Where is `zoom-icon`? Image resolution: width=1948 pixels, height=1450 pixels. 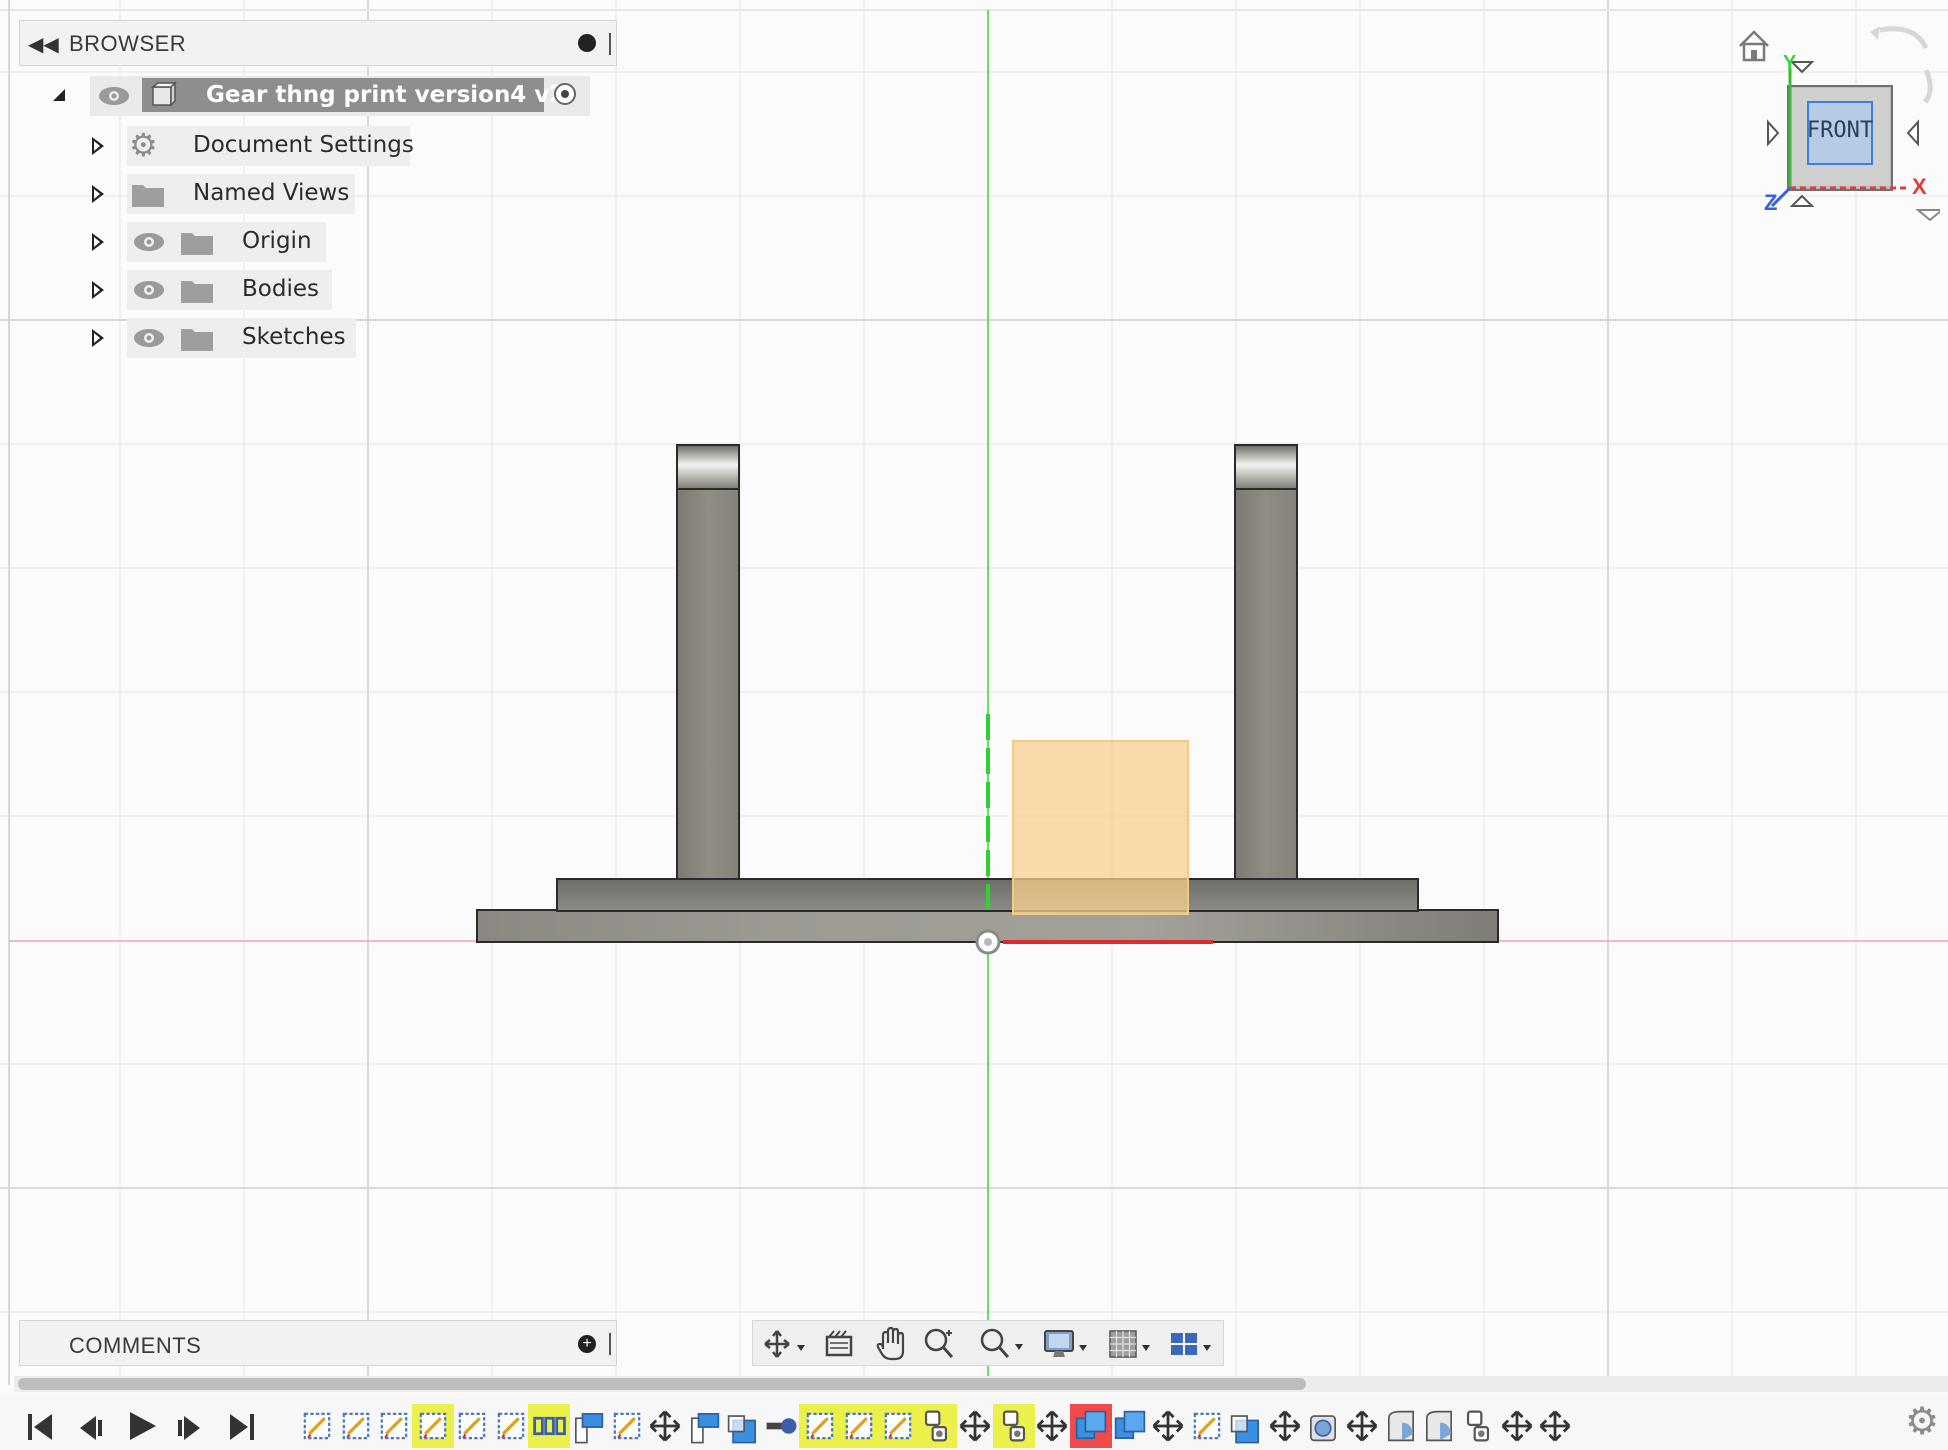 zoom-icon is located at coordinates (939, 1343).